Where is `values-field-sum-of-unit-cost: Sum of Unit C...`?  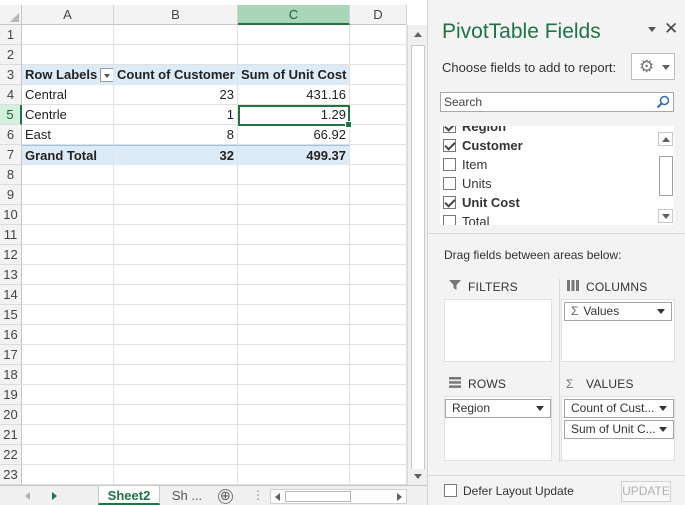
values-field-sum-of-unit-cost: Sum of Unit C... is located at coordinates (619, 429).